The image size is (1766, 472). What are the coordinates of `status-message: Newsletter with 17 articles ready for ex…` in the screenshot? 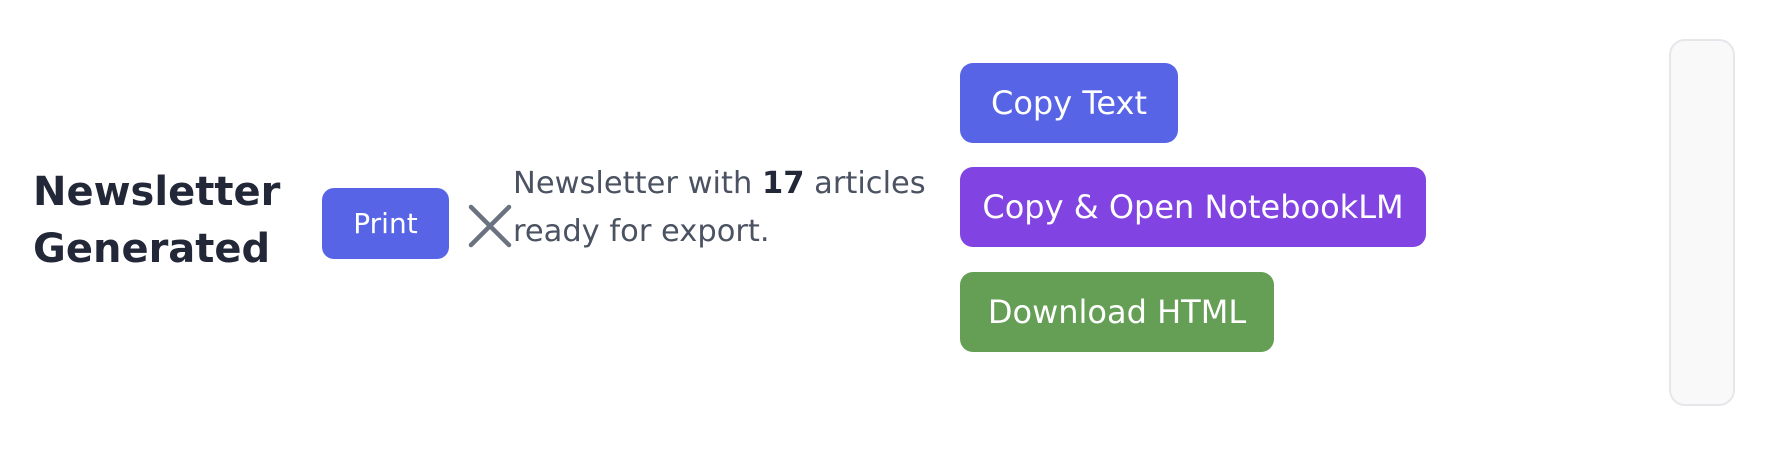 It's located at (728, 208).